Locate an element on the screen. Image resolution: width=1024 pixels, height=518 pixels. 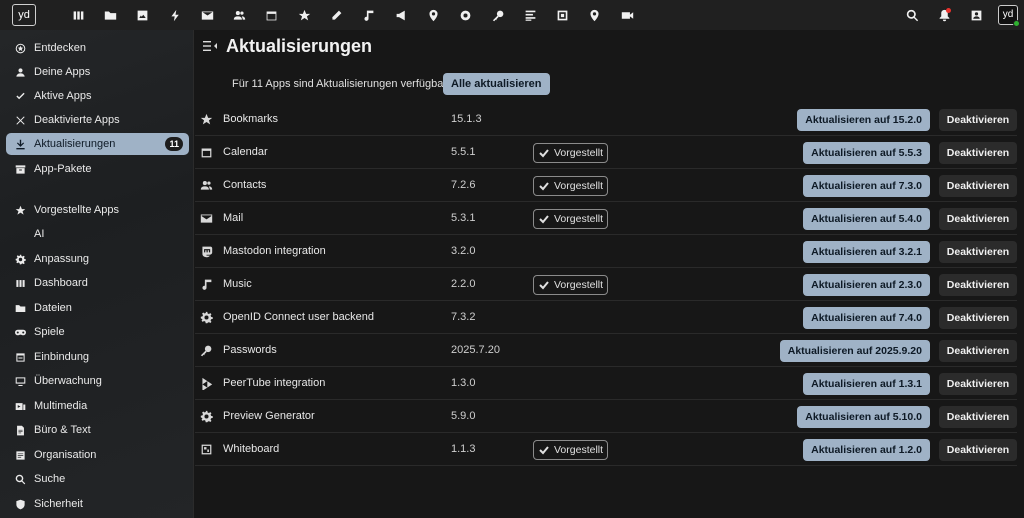
avatar: yd is located at coordinates (1009, 16).